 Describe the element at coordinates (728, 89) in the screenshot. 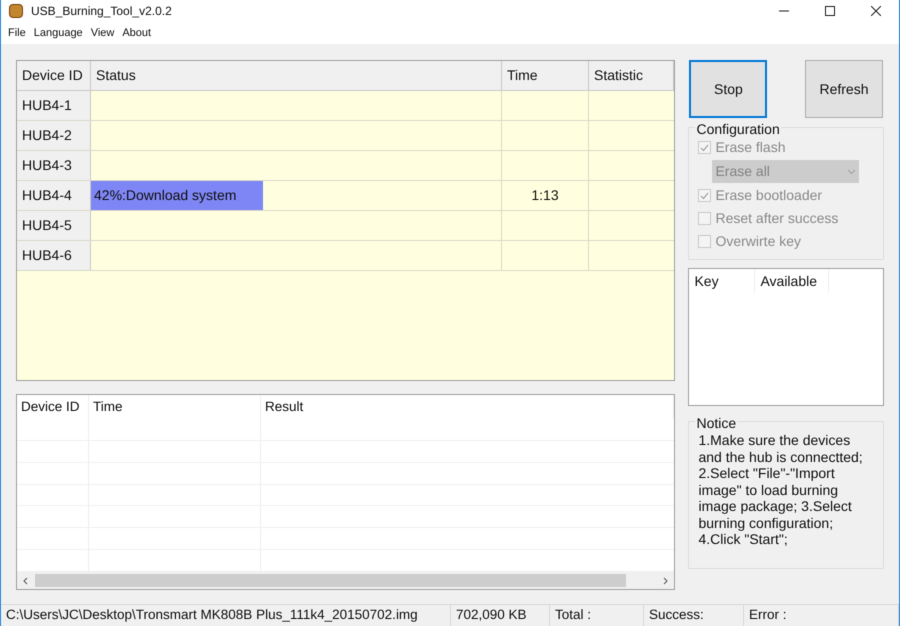

I see `action-button: Stop` at that location.